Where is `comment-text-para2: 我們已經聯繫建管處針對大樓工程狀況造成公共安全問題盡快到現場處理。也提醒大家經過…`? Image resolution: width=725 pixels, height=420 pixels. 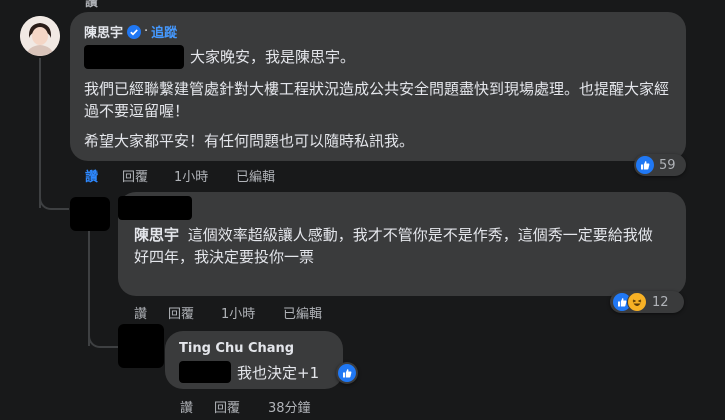 comment-text-para2: 我們已經聯繫建管處針對大樓工程狀況造成公共安全問題盡快到現場處理。也提醒大家經過… is located at coordinates (377, 100).